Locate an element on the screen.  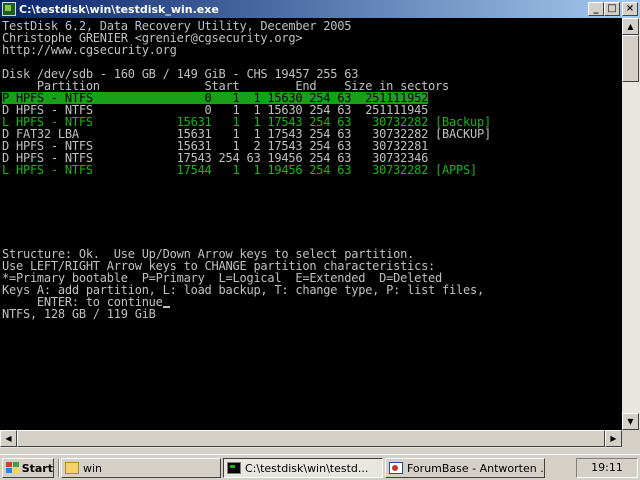
maximize-button: □ is located at coordinates (612, 9).